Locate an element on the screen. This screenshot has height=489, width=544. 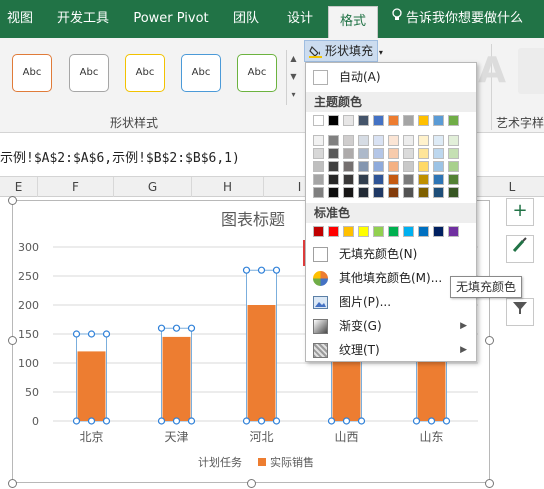
shape-style-gray: Abc is located at coordinates (89, 73).